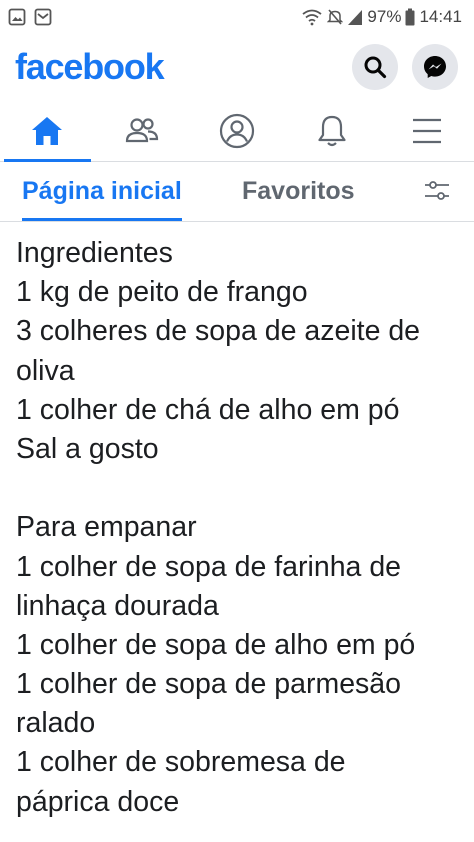 The width and height of the screenshot is (474, 842). Describe the element at coordinates (208, 409) in the screenshot. I see `post-line: 1 colher de chá de alho em pó` at that location.